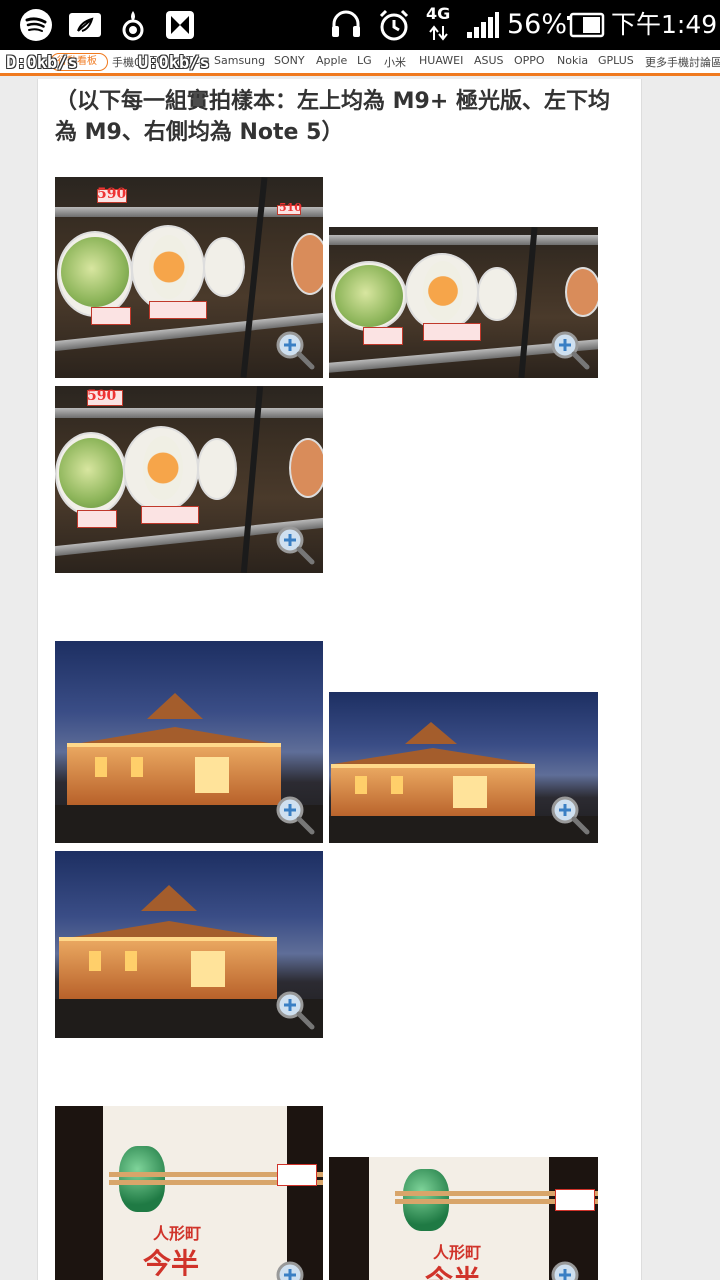  I want to click on alarm-icon, so click(394, 25).